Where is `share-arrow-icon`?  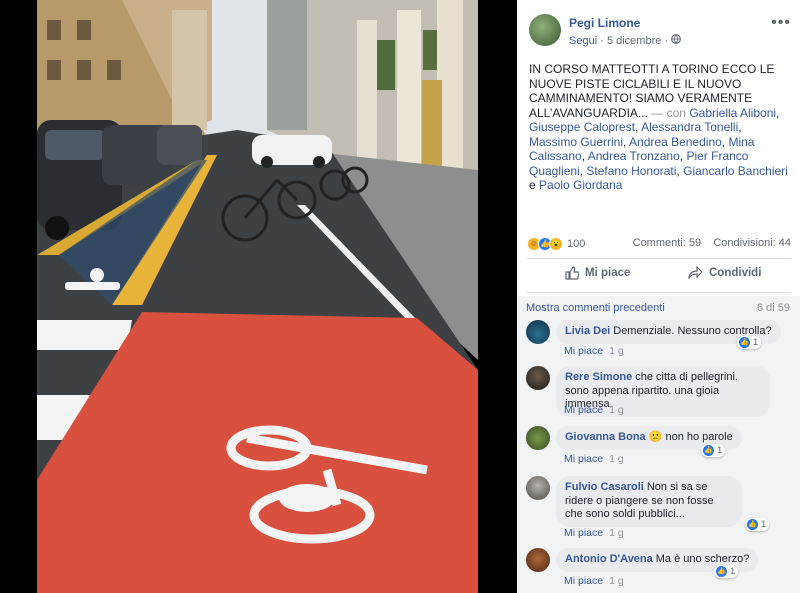 share-arrow-icon is located at coordinates (695, 272).